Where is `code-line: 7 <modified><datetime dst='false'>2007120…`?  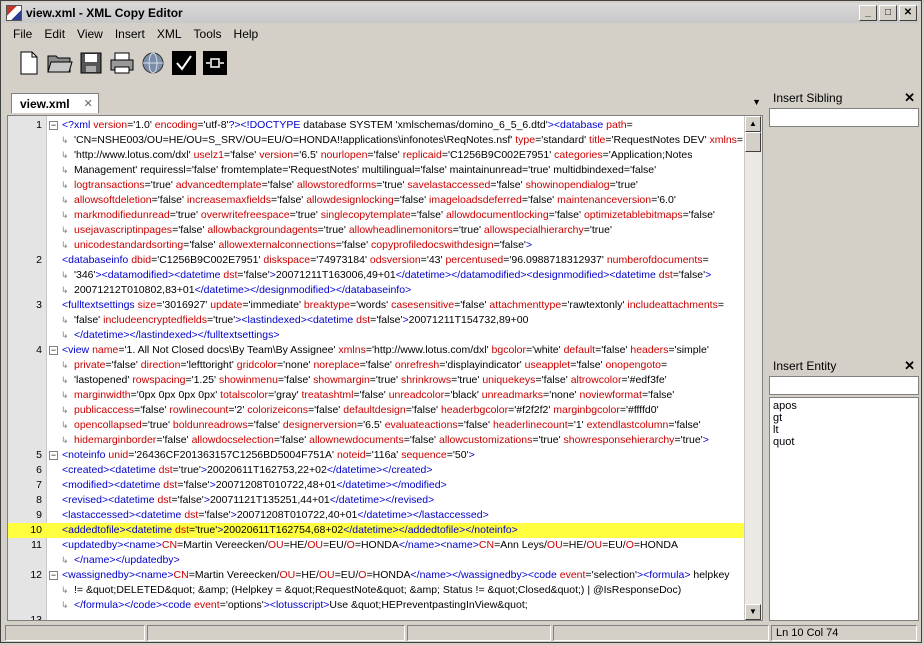 code-line: 7 <modified><datetime dst='false'>2007120… is located at coordinates (377, 485).